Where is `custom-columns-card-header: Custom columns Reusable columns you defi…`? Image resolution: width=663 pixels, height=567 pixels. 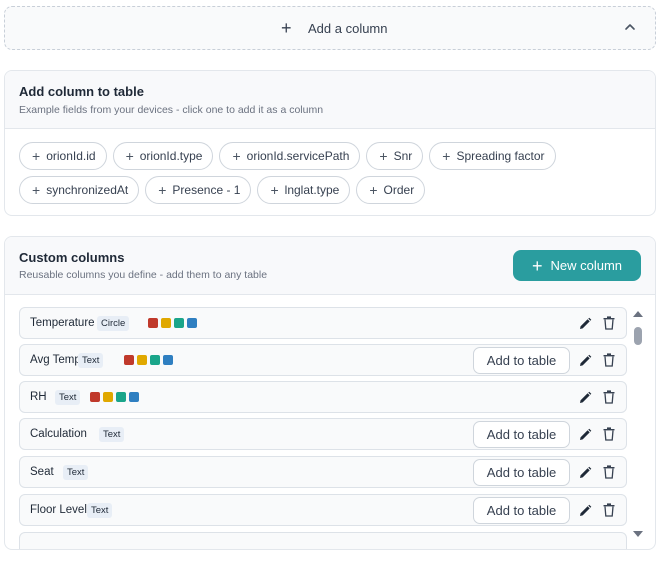
custom-columns-card-header: Custom columns Reusable columns you defi… is located at coordinates (330, 266).